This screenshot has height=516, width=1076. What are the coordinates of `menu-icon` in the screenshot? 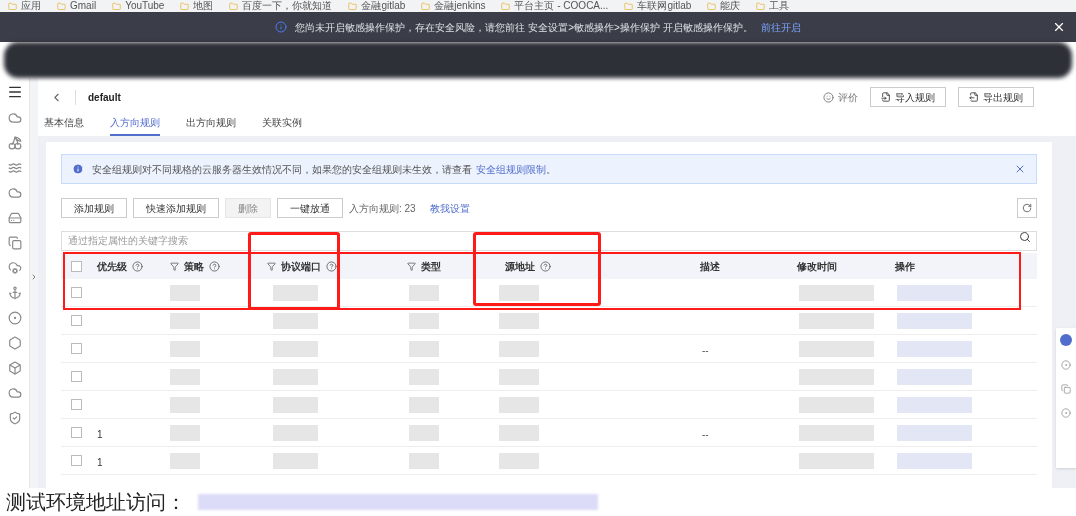 It's located at (14, 92).